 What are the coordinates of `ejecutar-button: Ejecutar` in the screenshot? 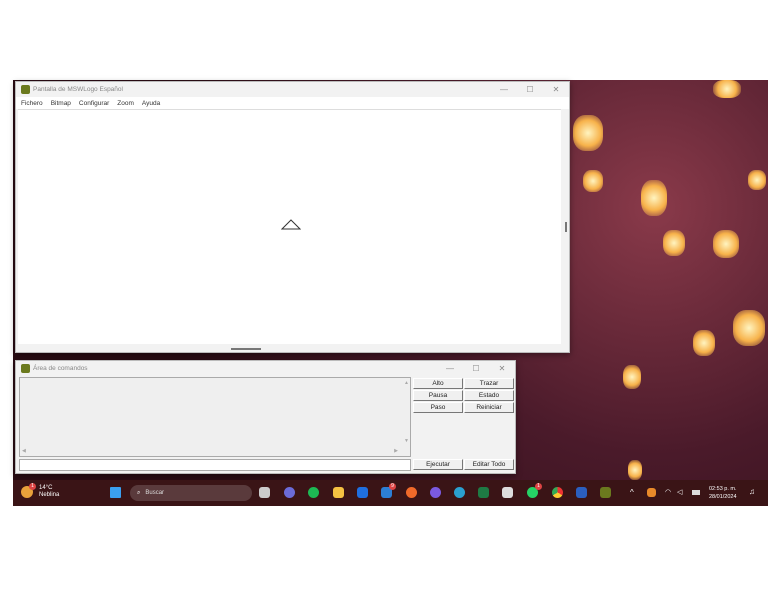 It's located at (438, 464).